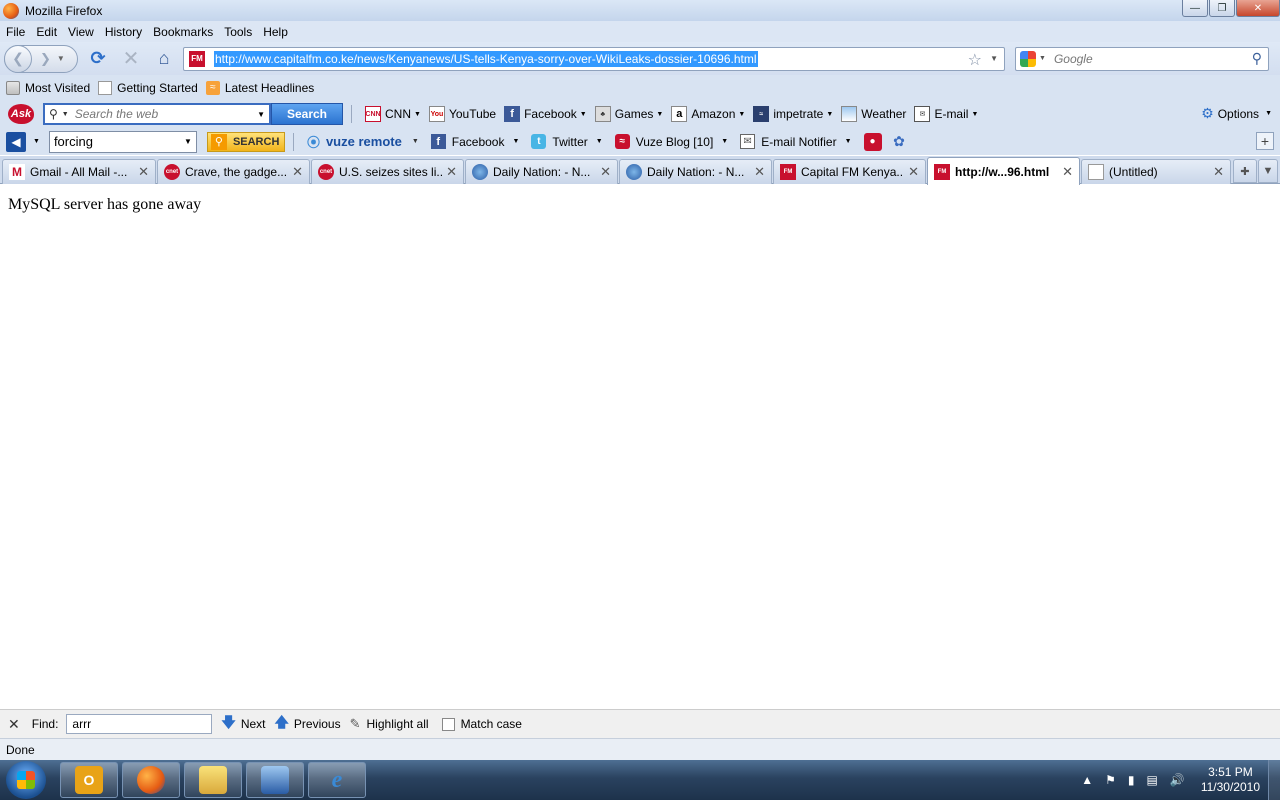  I want to click on menu-bookmarks: Bookmarks, so click(183, 32).